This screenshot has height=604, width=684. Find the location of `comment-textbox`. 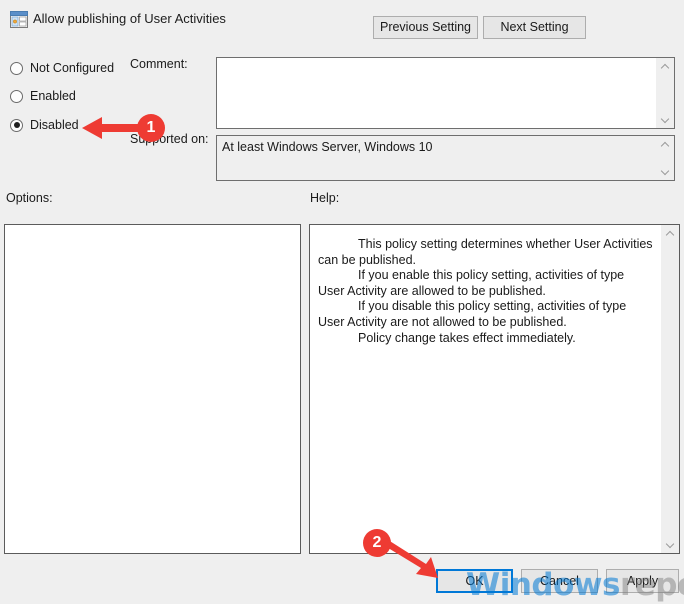

comment-textbox is located at coordinates (445, 93).